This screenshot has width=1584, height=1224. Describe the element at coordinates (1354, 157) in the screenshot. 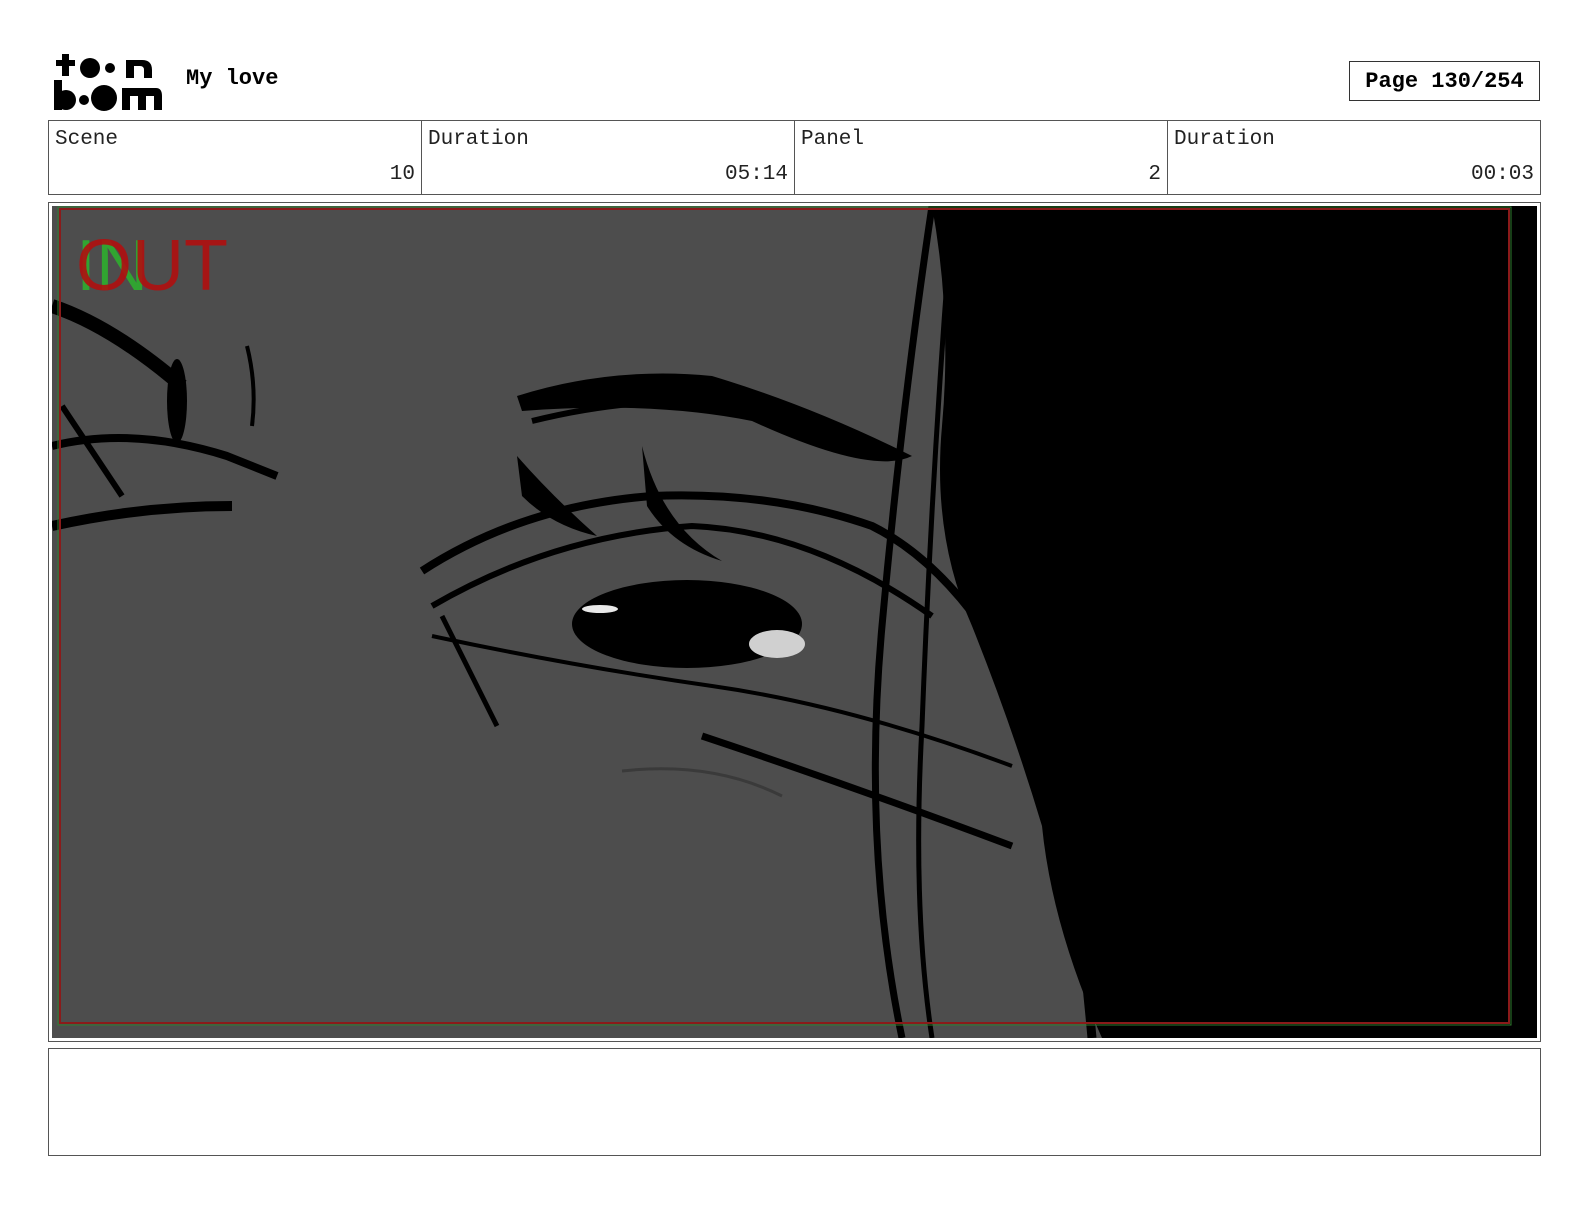

I see `panel-duration-cell: Duration 00:03` at that location.